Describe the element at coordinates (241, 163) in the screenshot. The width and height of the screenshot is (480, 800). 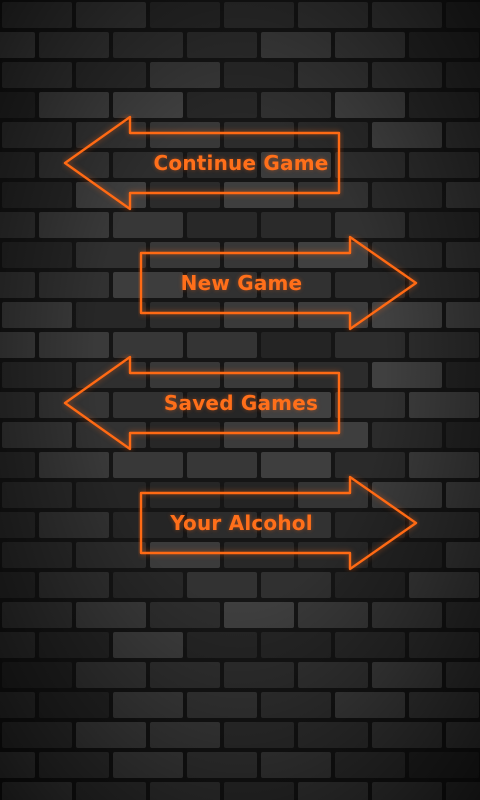
I see `continue-game-label: Continue Game` at that location.